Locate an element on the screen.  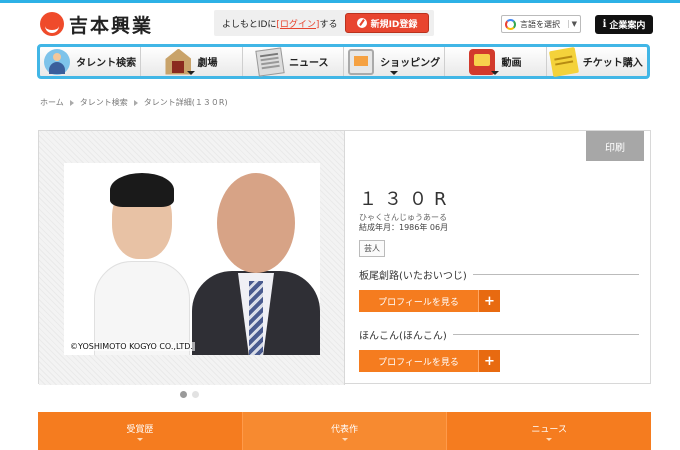
news-icon is located at coordinates (270, 61).